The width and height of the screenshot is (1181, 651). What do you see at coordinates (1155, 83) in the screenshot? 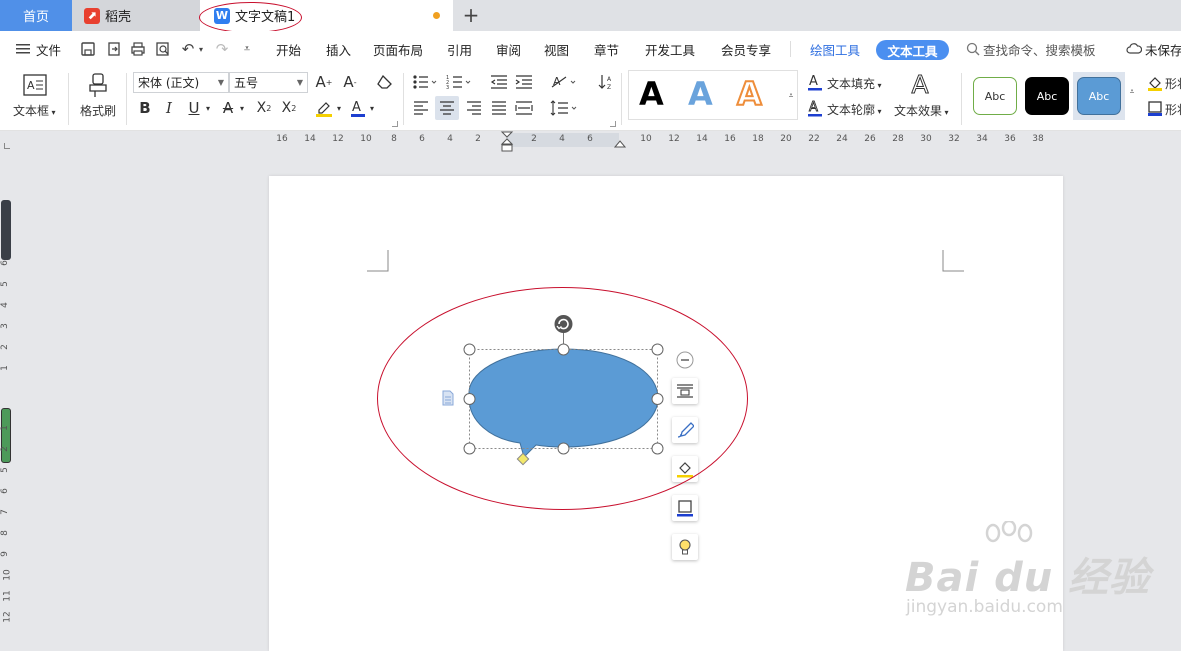
I see `shape-fill-icon` at bounding box center [1155, 83].